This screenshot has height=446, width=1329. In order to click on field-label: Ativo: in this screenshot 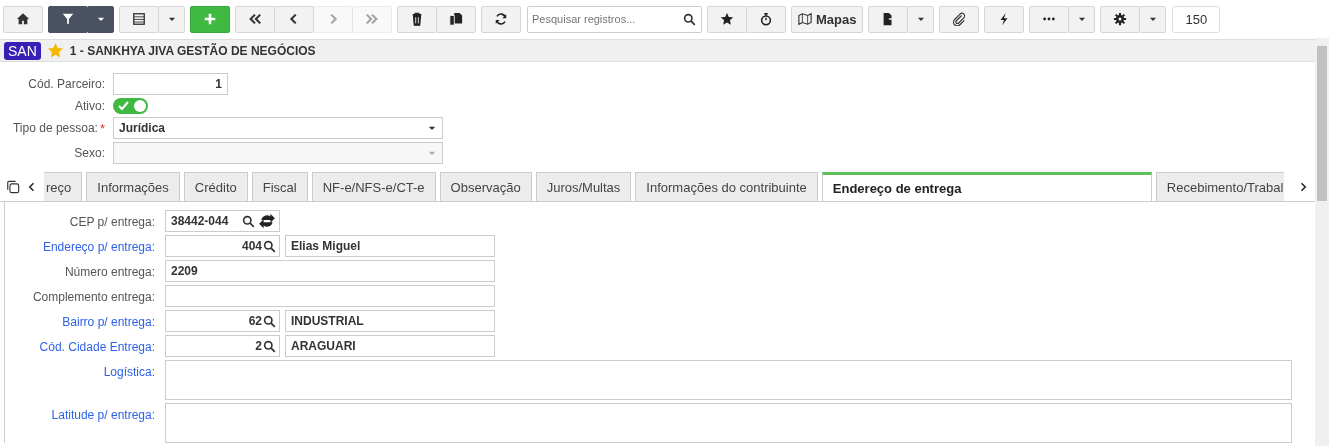, I will do `click(90, 106)`.